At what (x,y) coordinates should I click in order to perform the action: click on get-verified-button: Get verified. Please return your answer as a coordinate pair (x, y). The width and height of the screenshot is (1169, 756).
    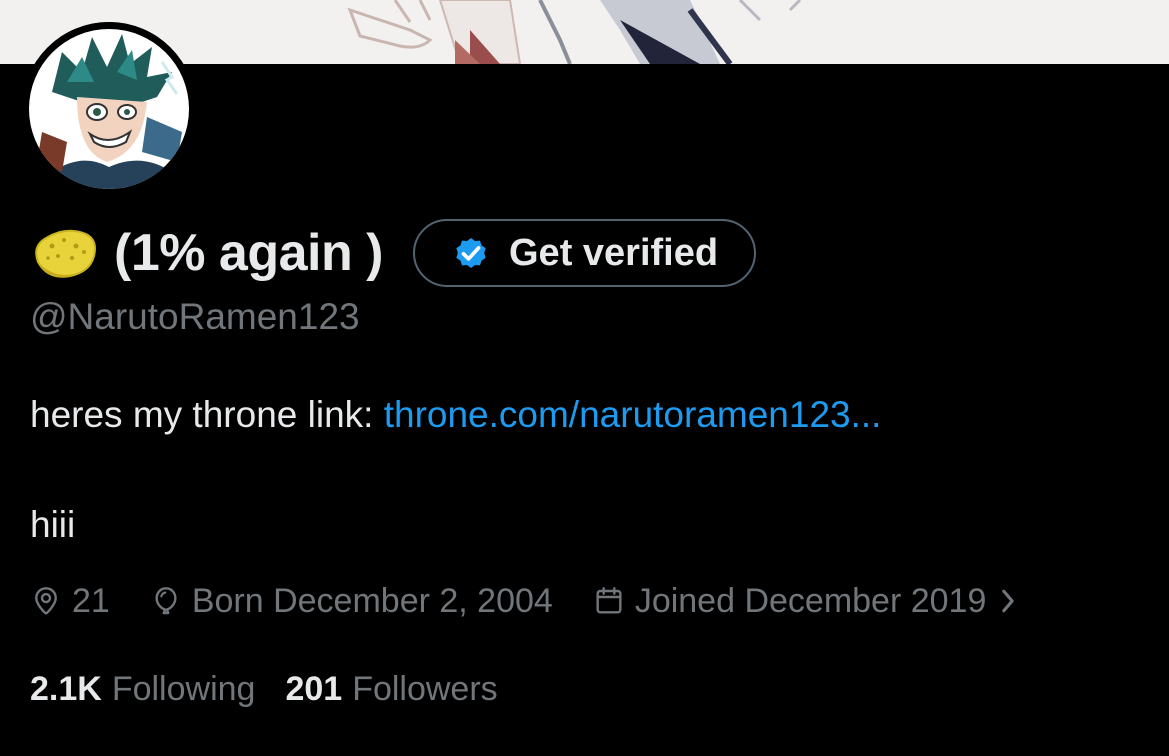
    Looking at the image, I should click on (585, 253).